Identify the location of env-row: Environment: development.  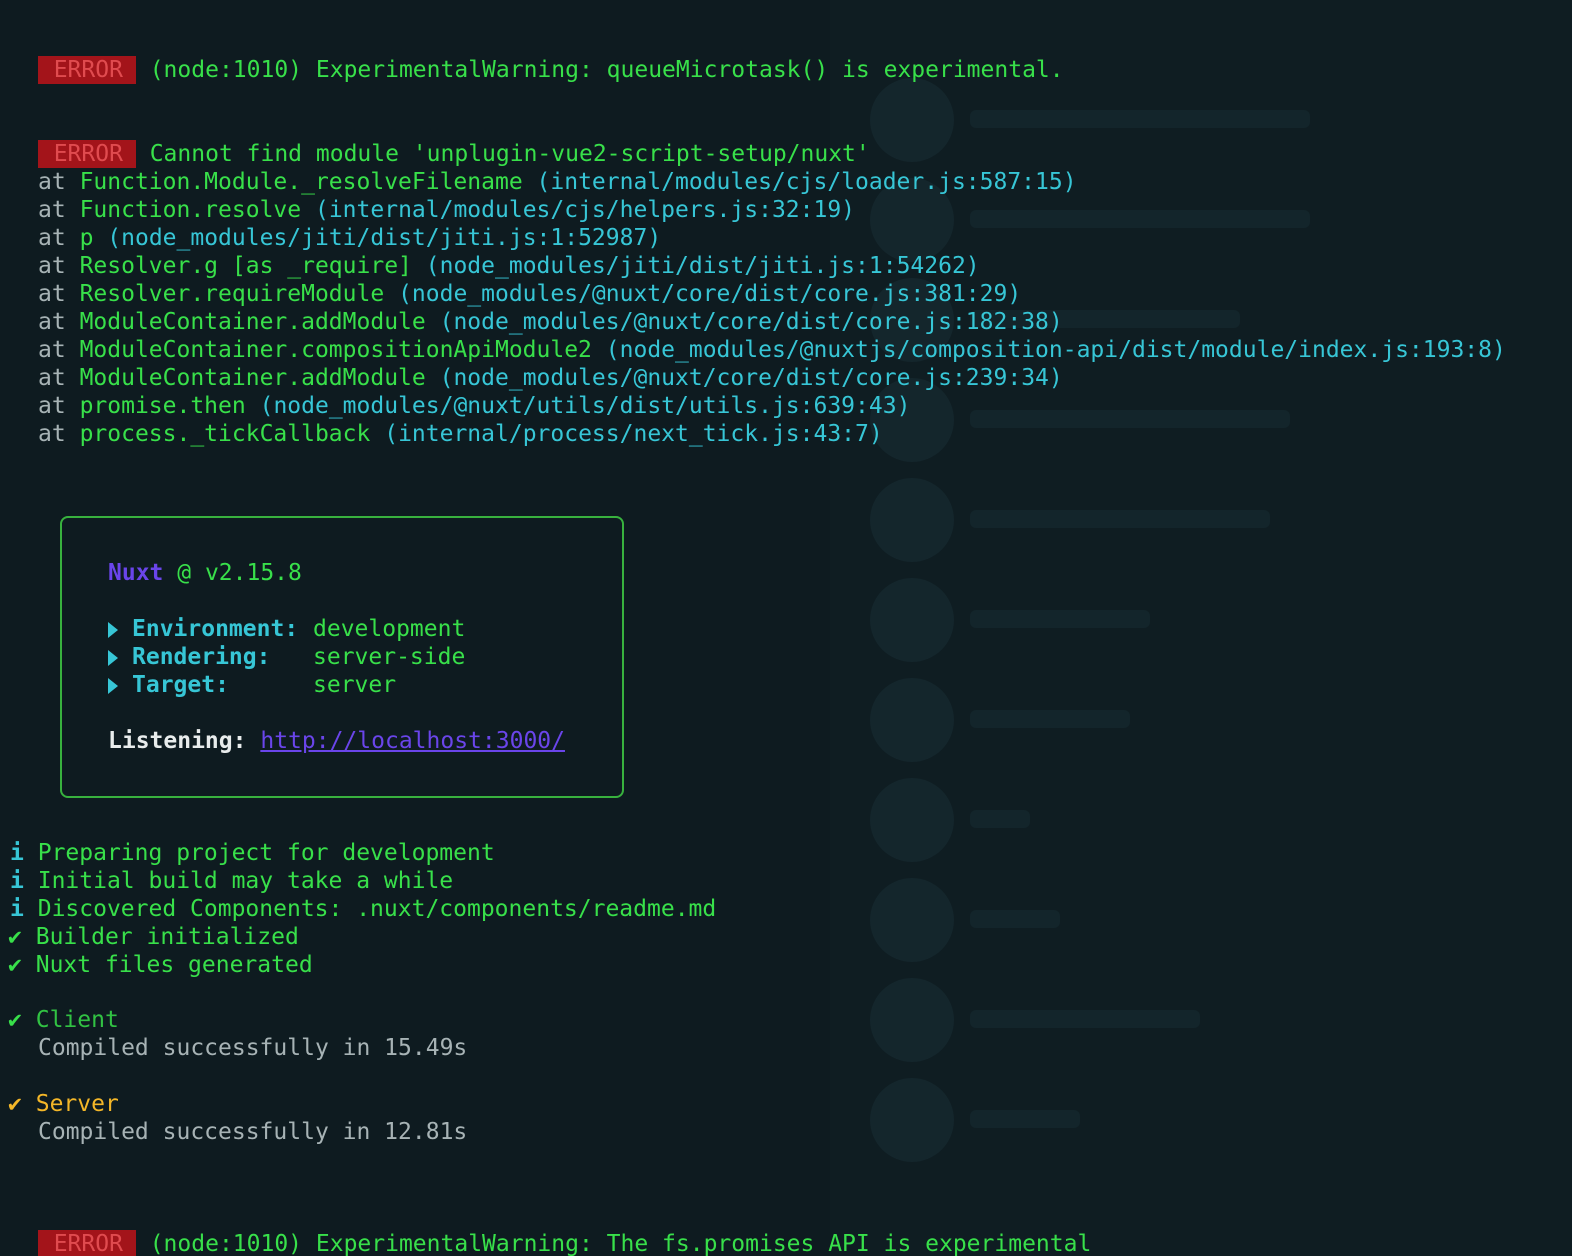
(286, 629).